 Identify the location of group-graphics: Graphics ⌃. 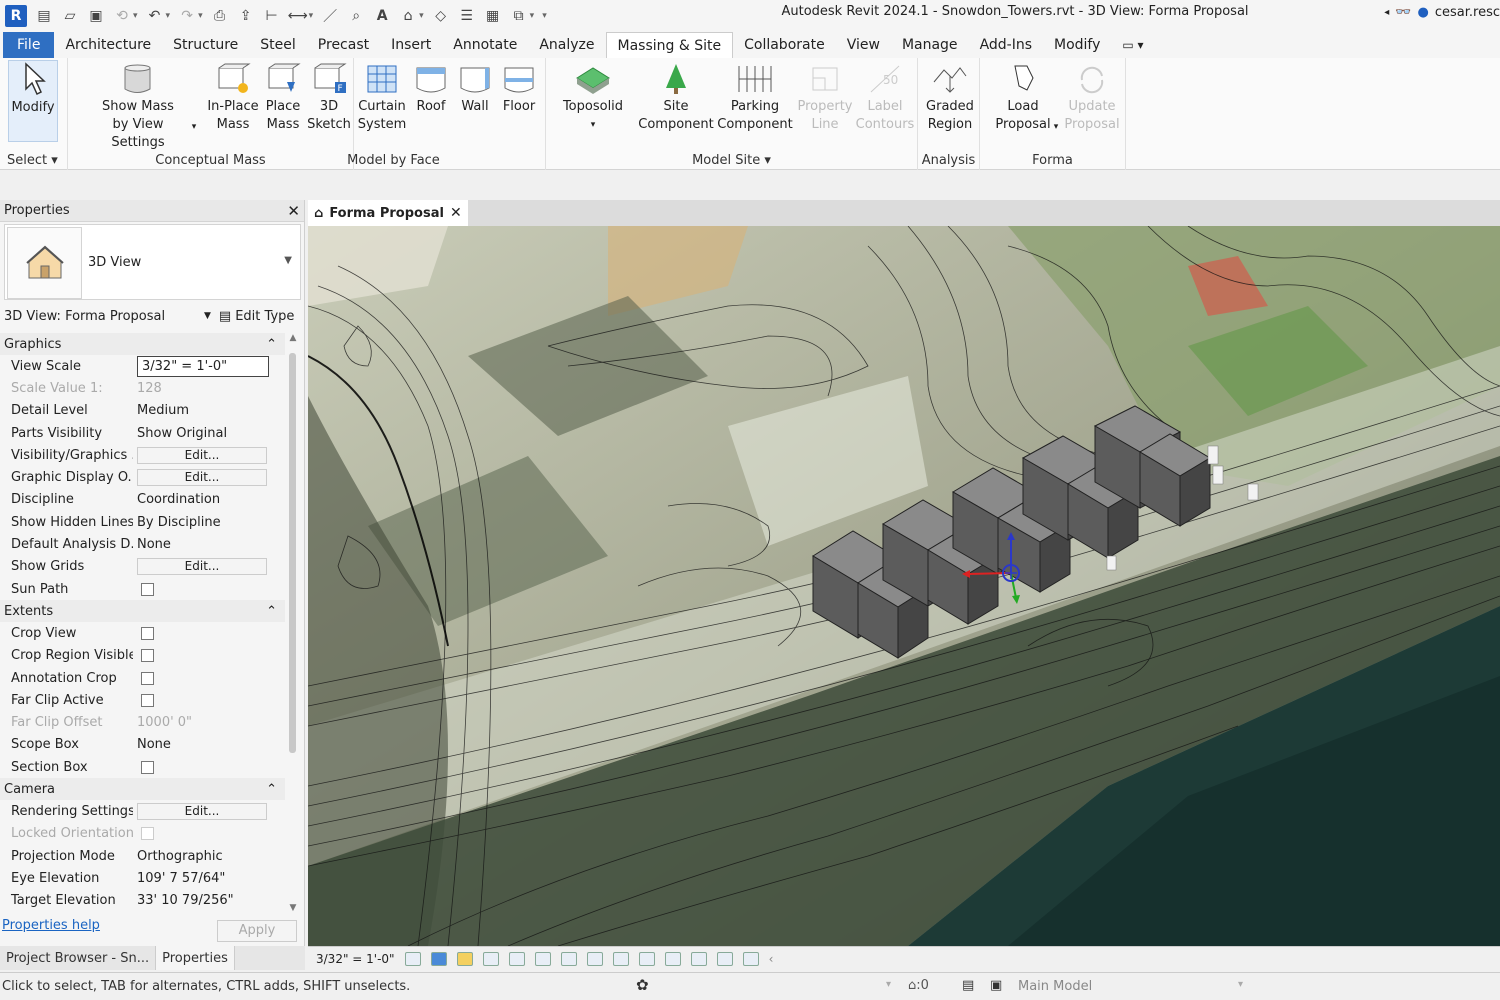
(142, 344).